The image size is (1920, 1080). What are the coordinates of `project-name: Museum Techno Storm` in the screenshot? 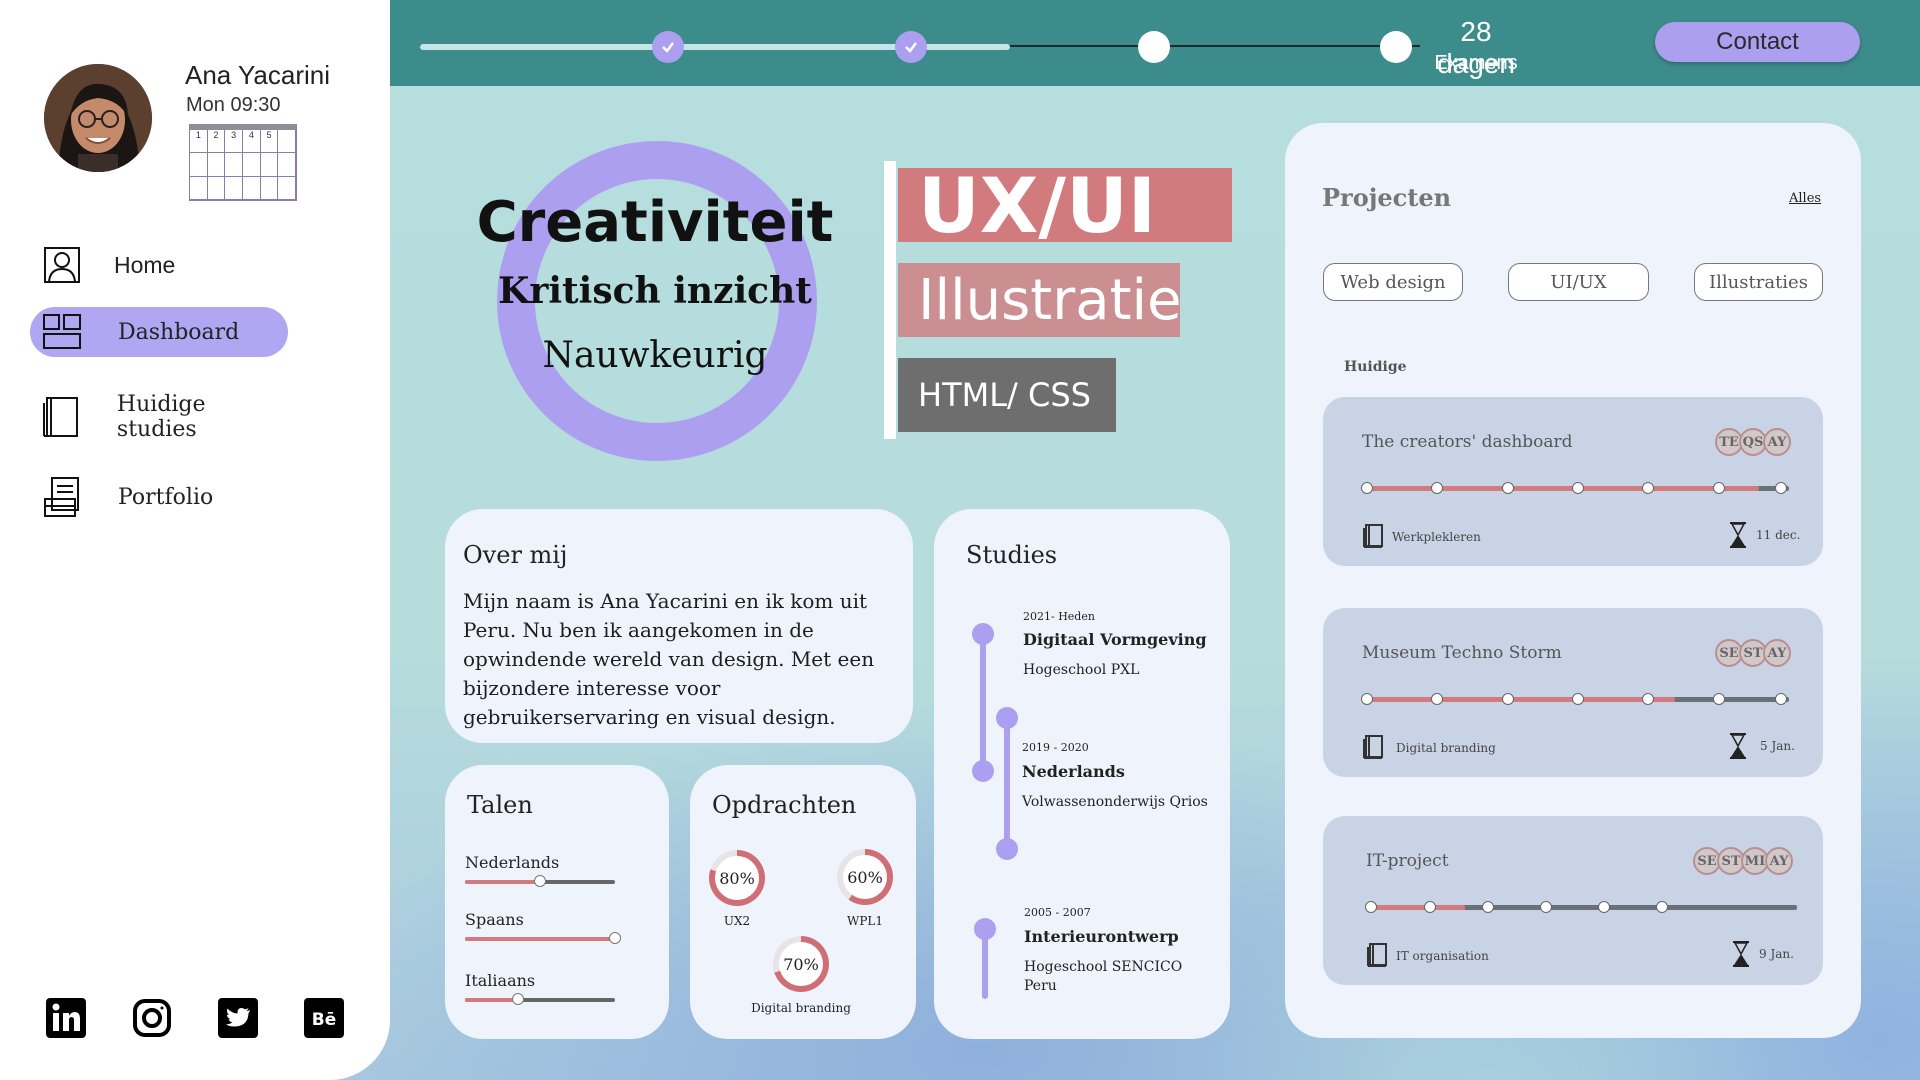 It's located at (1462, 653).